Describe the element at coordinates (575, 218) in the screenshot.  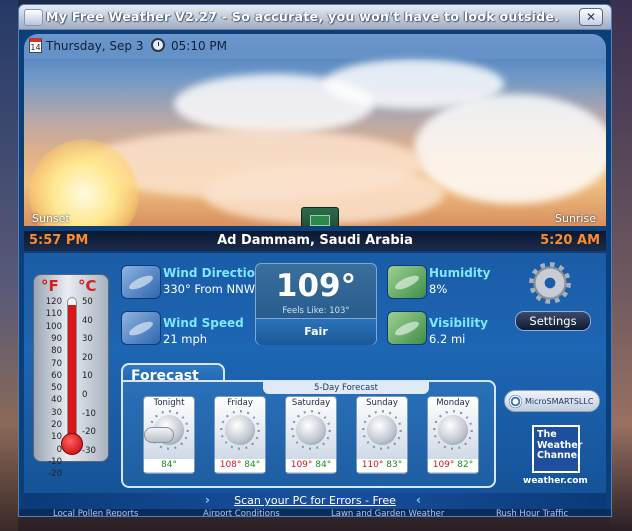
I see `sunrise-label: Sunrise` at that location.